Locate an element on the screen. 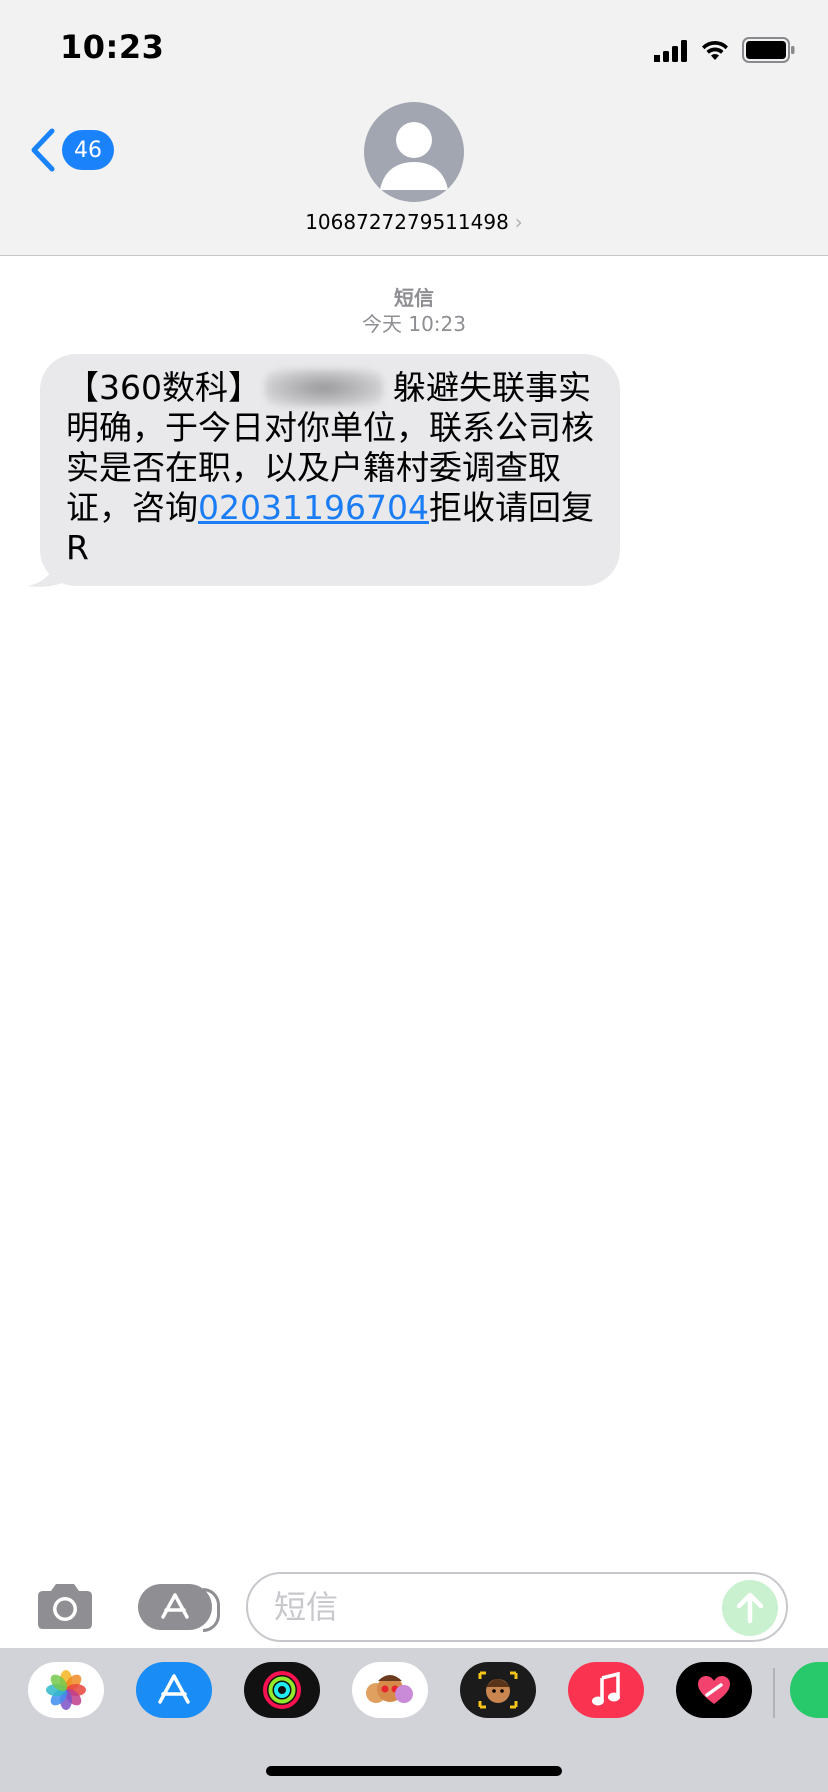 This screenshot has width=828, height=1792. back-button: 46 is located at coordinates (72, 150).